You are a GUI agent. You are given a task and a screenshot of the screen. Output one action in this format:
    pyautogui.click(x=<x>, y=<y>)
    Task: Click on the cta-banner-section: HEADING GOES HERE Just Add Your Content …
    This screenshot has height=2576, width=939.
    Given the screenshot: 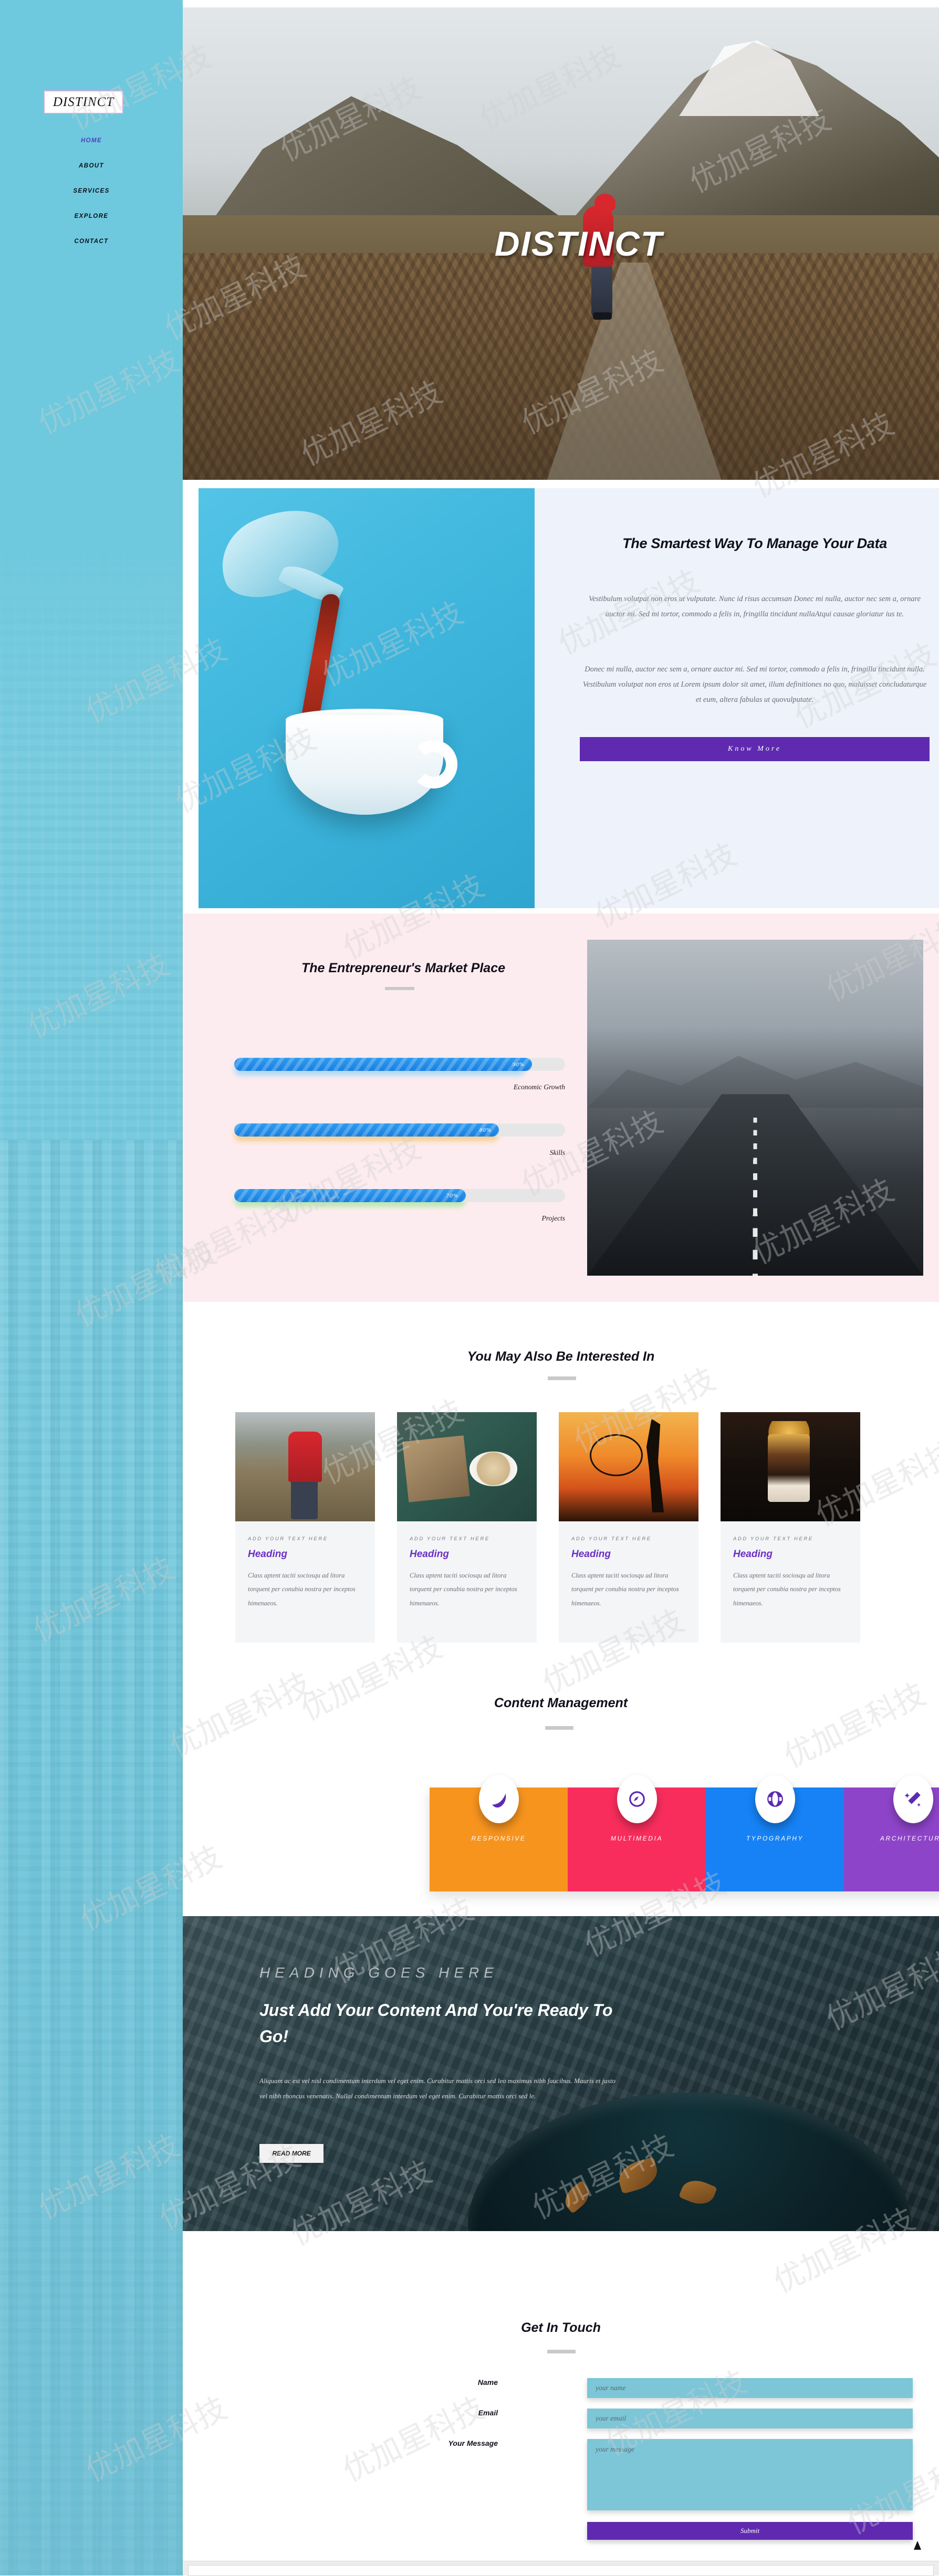 What is the action you would take?
    pyautogui.click(x=561, y=2073)
    